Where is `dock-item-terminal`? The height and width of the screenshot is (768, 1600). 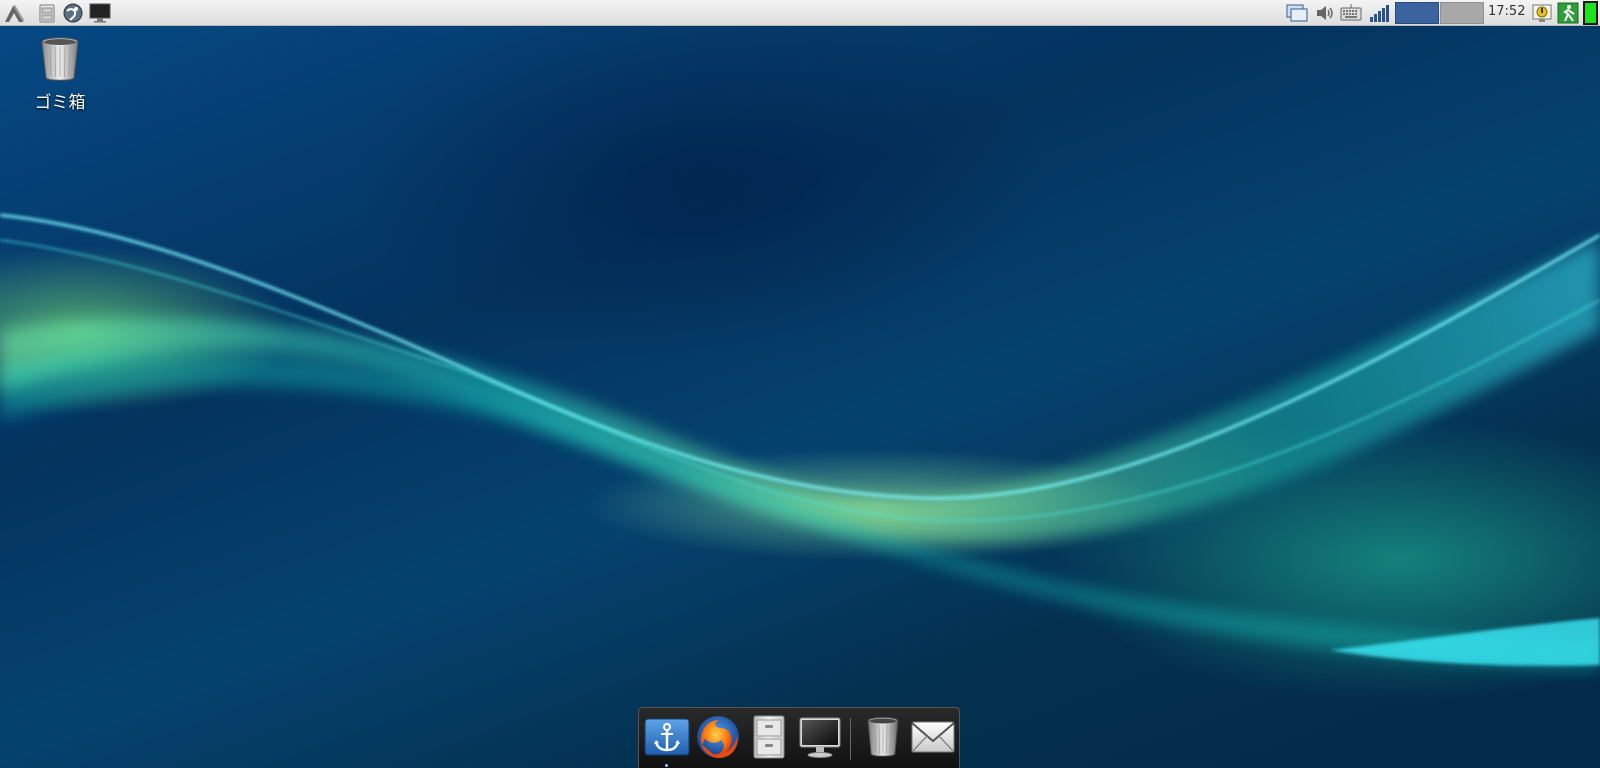 dock-item-terminal is located at coordinates (820, 737).